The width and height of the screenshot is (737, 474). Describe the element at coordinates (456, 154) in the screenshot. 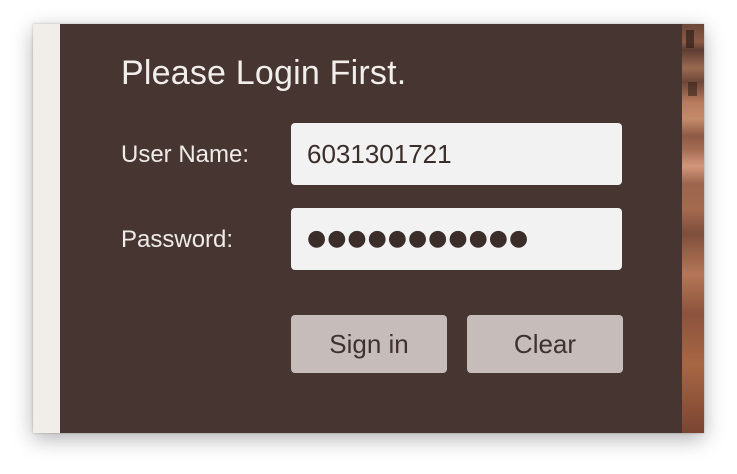

I see `username-input` at that location.